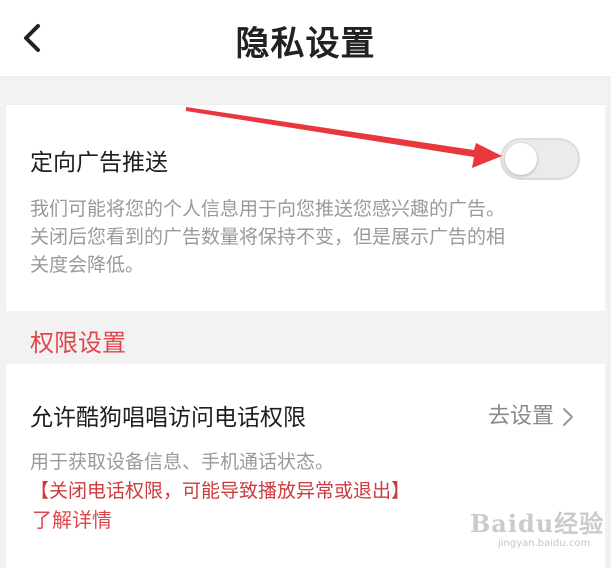 The width and height of the screenshot is (611, 568). Describe the element at coordinates (182, 462) in the screenshot. I see `phone-permission-description: 用于获取设备信息、手机通话状态。` at that location.